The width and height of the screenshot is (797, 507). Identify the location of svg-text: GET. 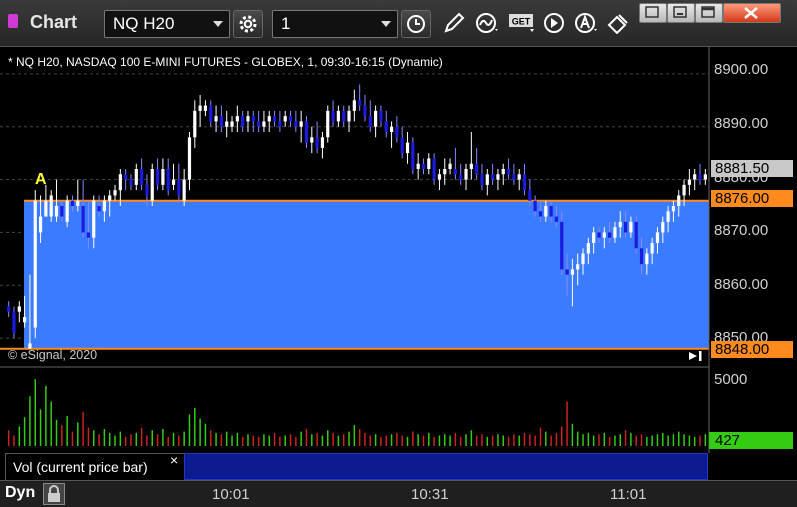
(521, 22).